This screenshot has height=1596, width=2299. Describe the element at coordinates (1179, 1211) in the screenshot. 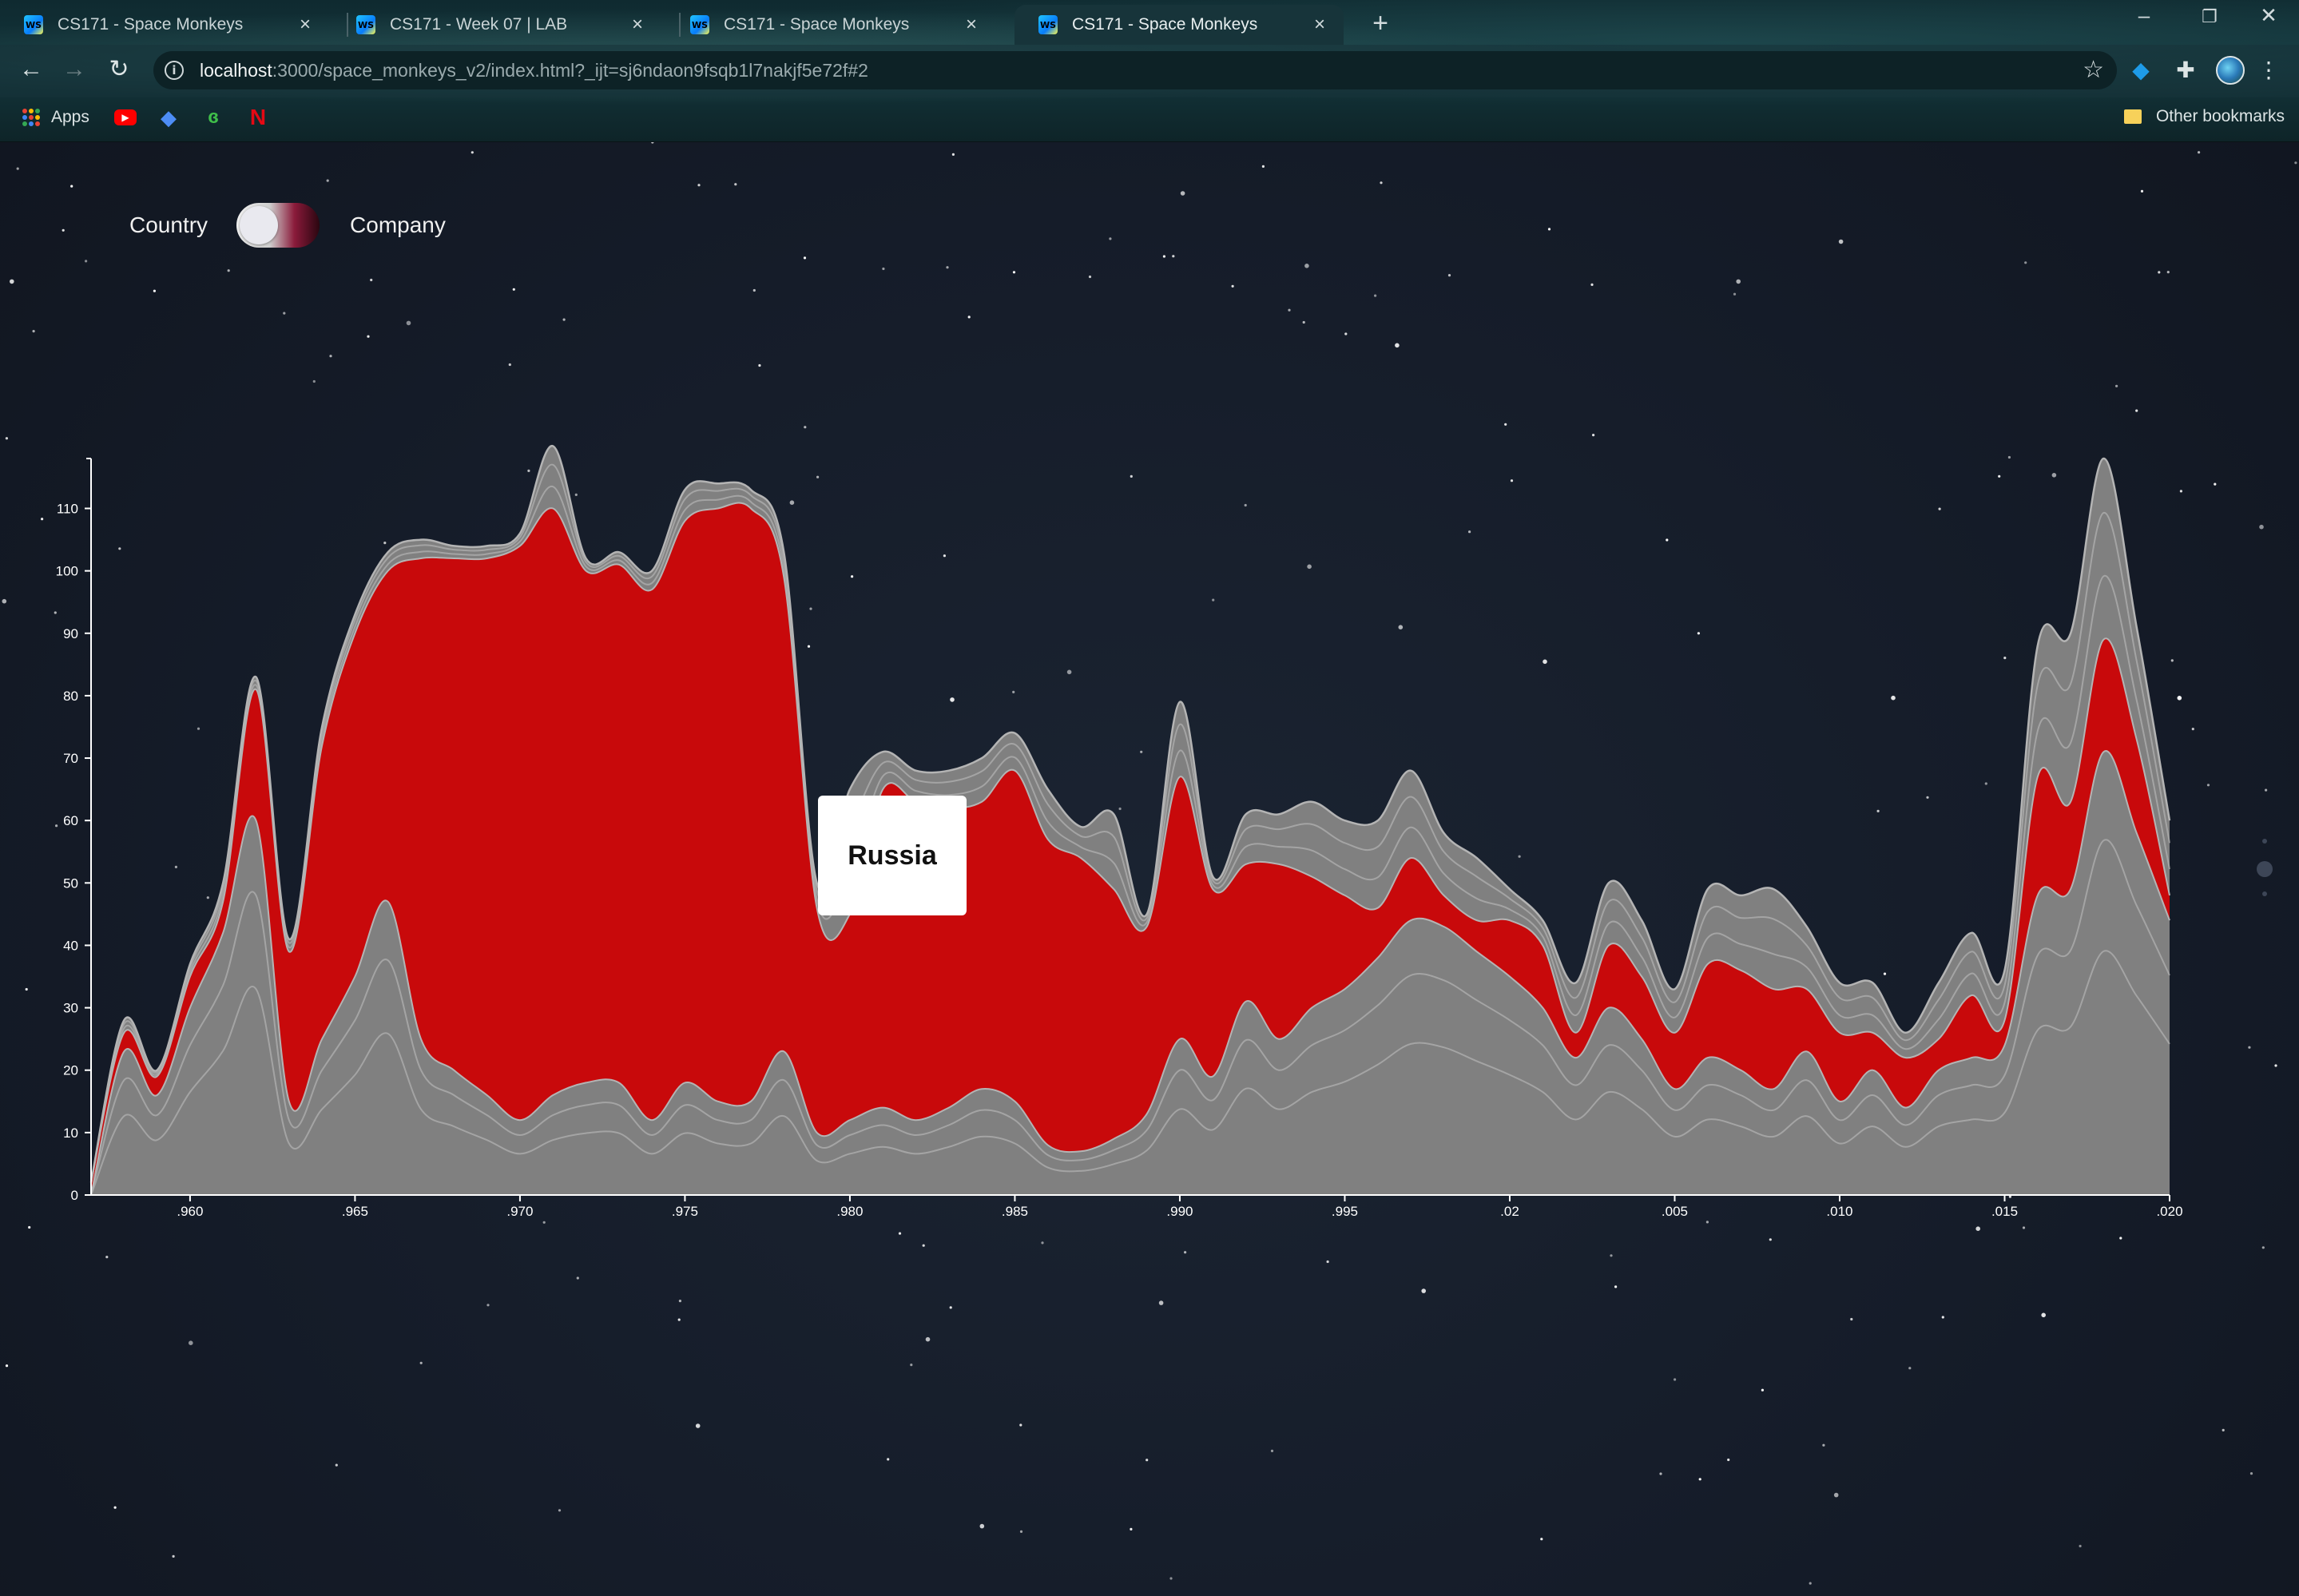

I see `x-tick-label: .990` at that location.